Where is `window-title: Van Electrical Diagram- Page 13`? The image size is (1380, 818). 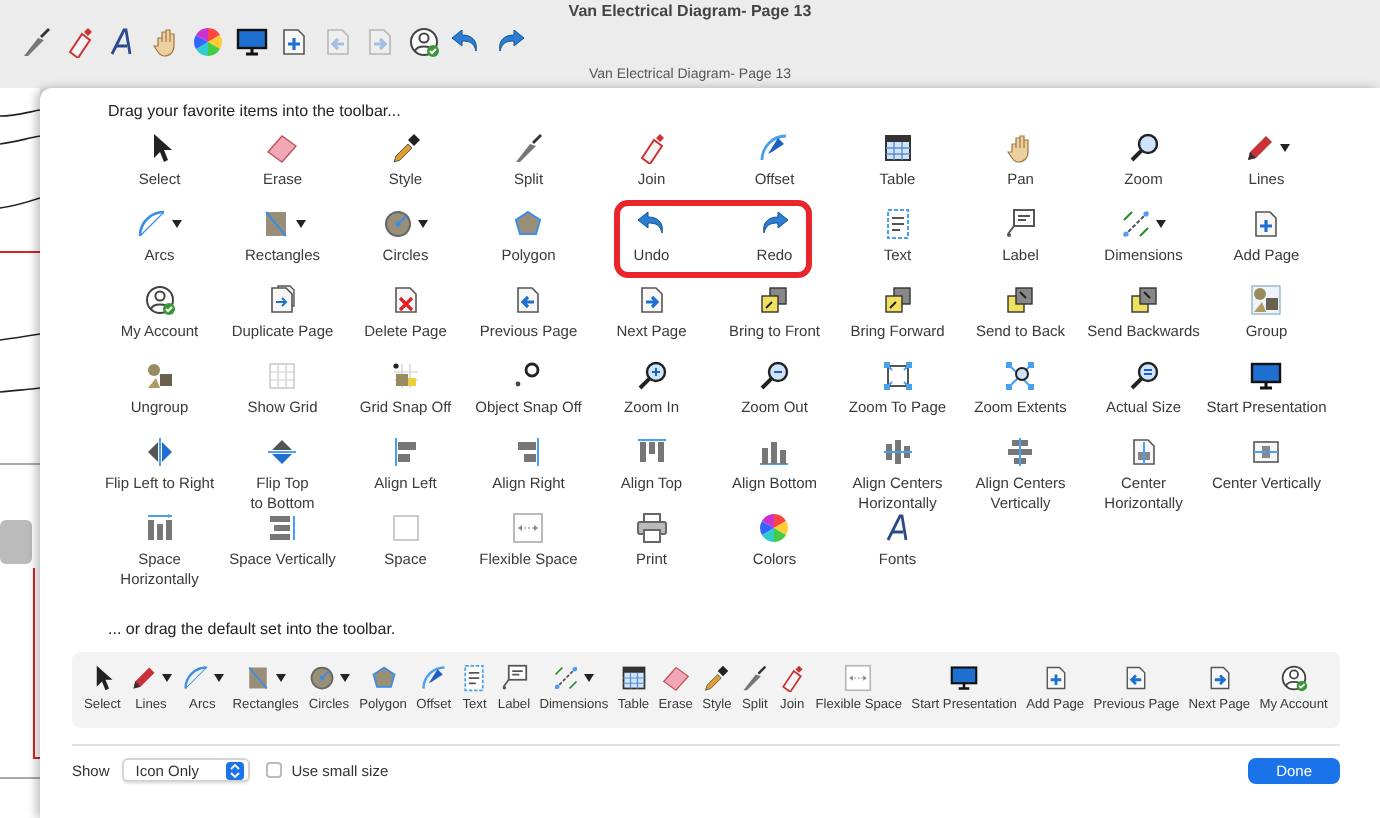
window-title: Van Electrical Diagram- Page 13 is located at coordinates (690, 11).